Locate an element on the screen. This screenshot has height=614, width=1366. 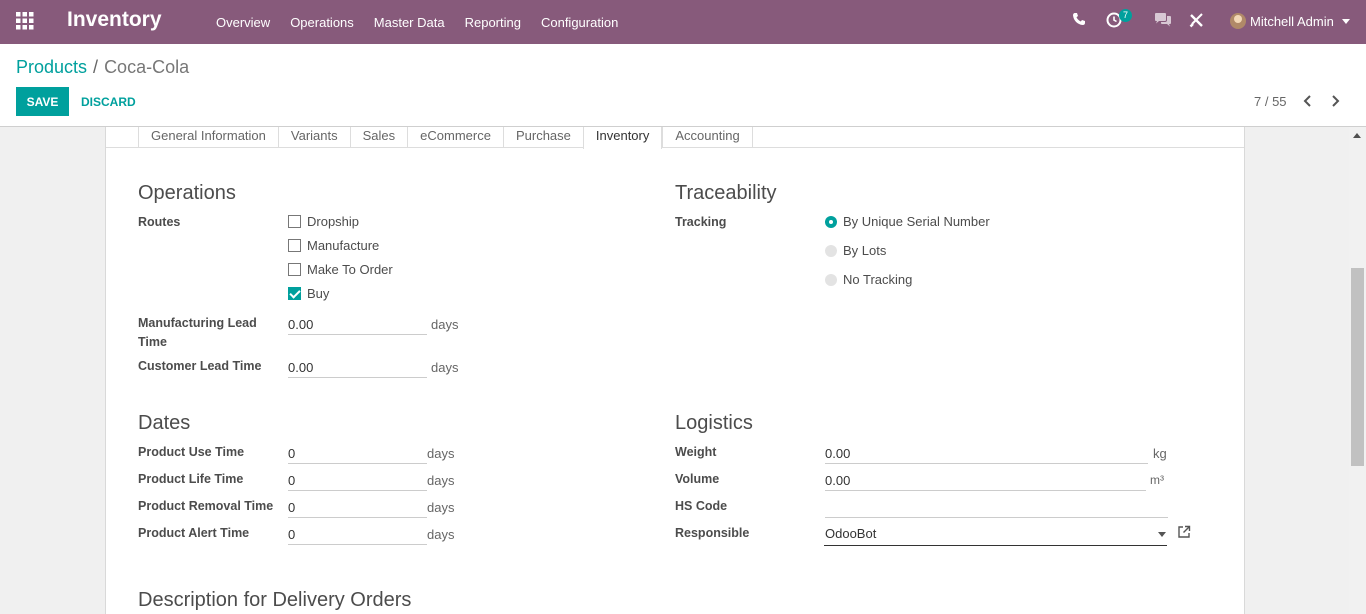
responsible-select: OdooBot is located at coordinates (995, 535).